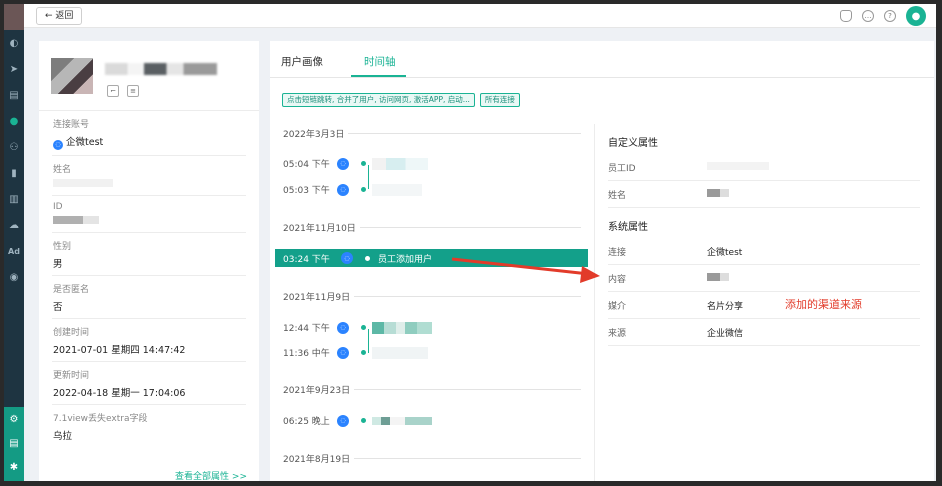 The image size is (942, 486). Describe the element at coordinates (14, 225) in the screenshot. I see `wechat-icon: ☁` at that location.